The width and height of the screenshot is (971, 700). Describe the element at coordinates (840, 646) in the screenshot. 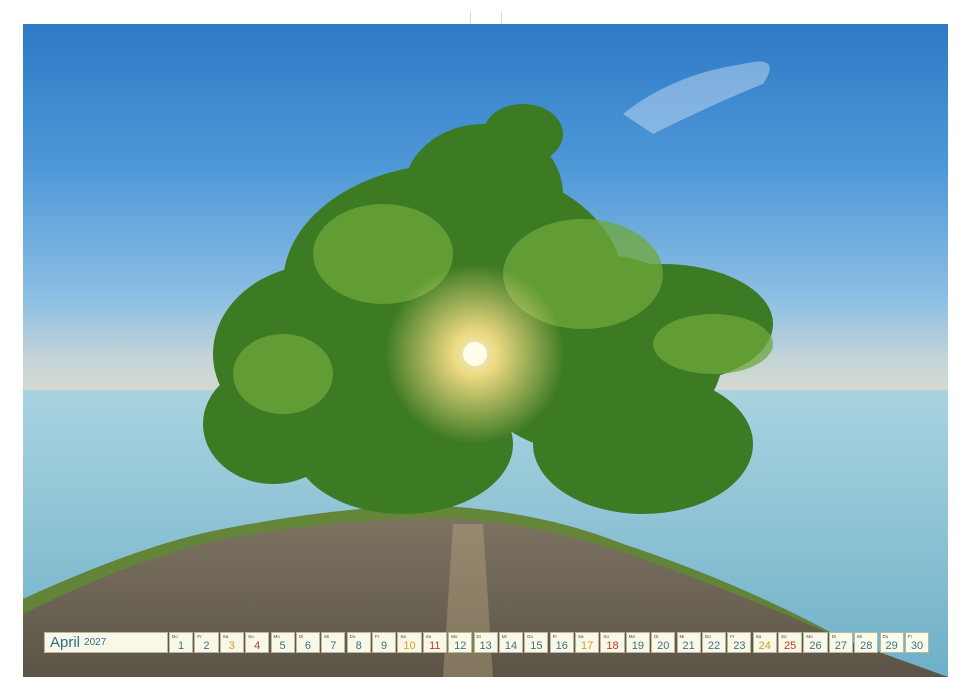

I see `day-number: 27` at that location.